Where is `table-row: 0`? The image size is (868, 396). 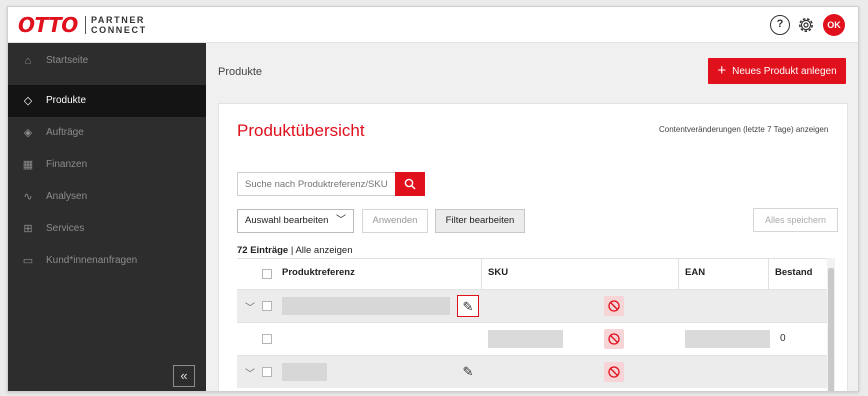
table-row: 0 is located at coordinates (532, 338).